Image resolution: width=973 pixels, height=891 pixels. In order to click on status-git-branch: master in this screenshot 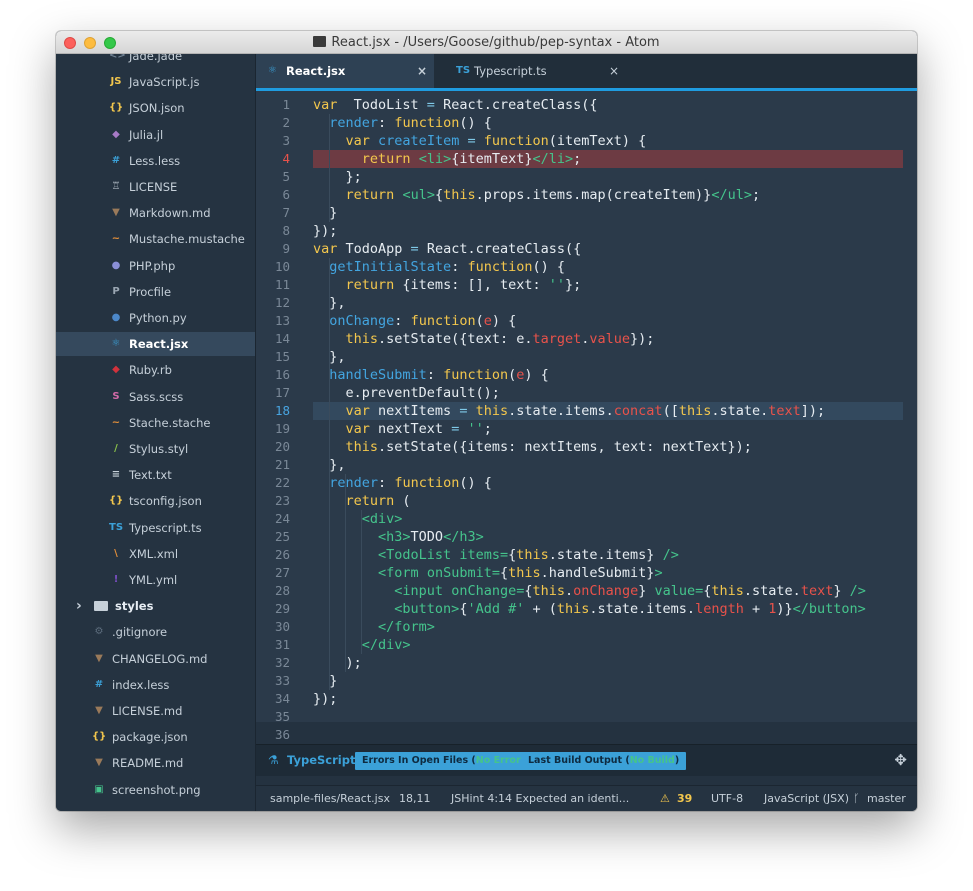, I will do `click(886, 799)`.